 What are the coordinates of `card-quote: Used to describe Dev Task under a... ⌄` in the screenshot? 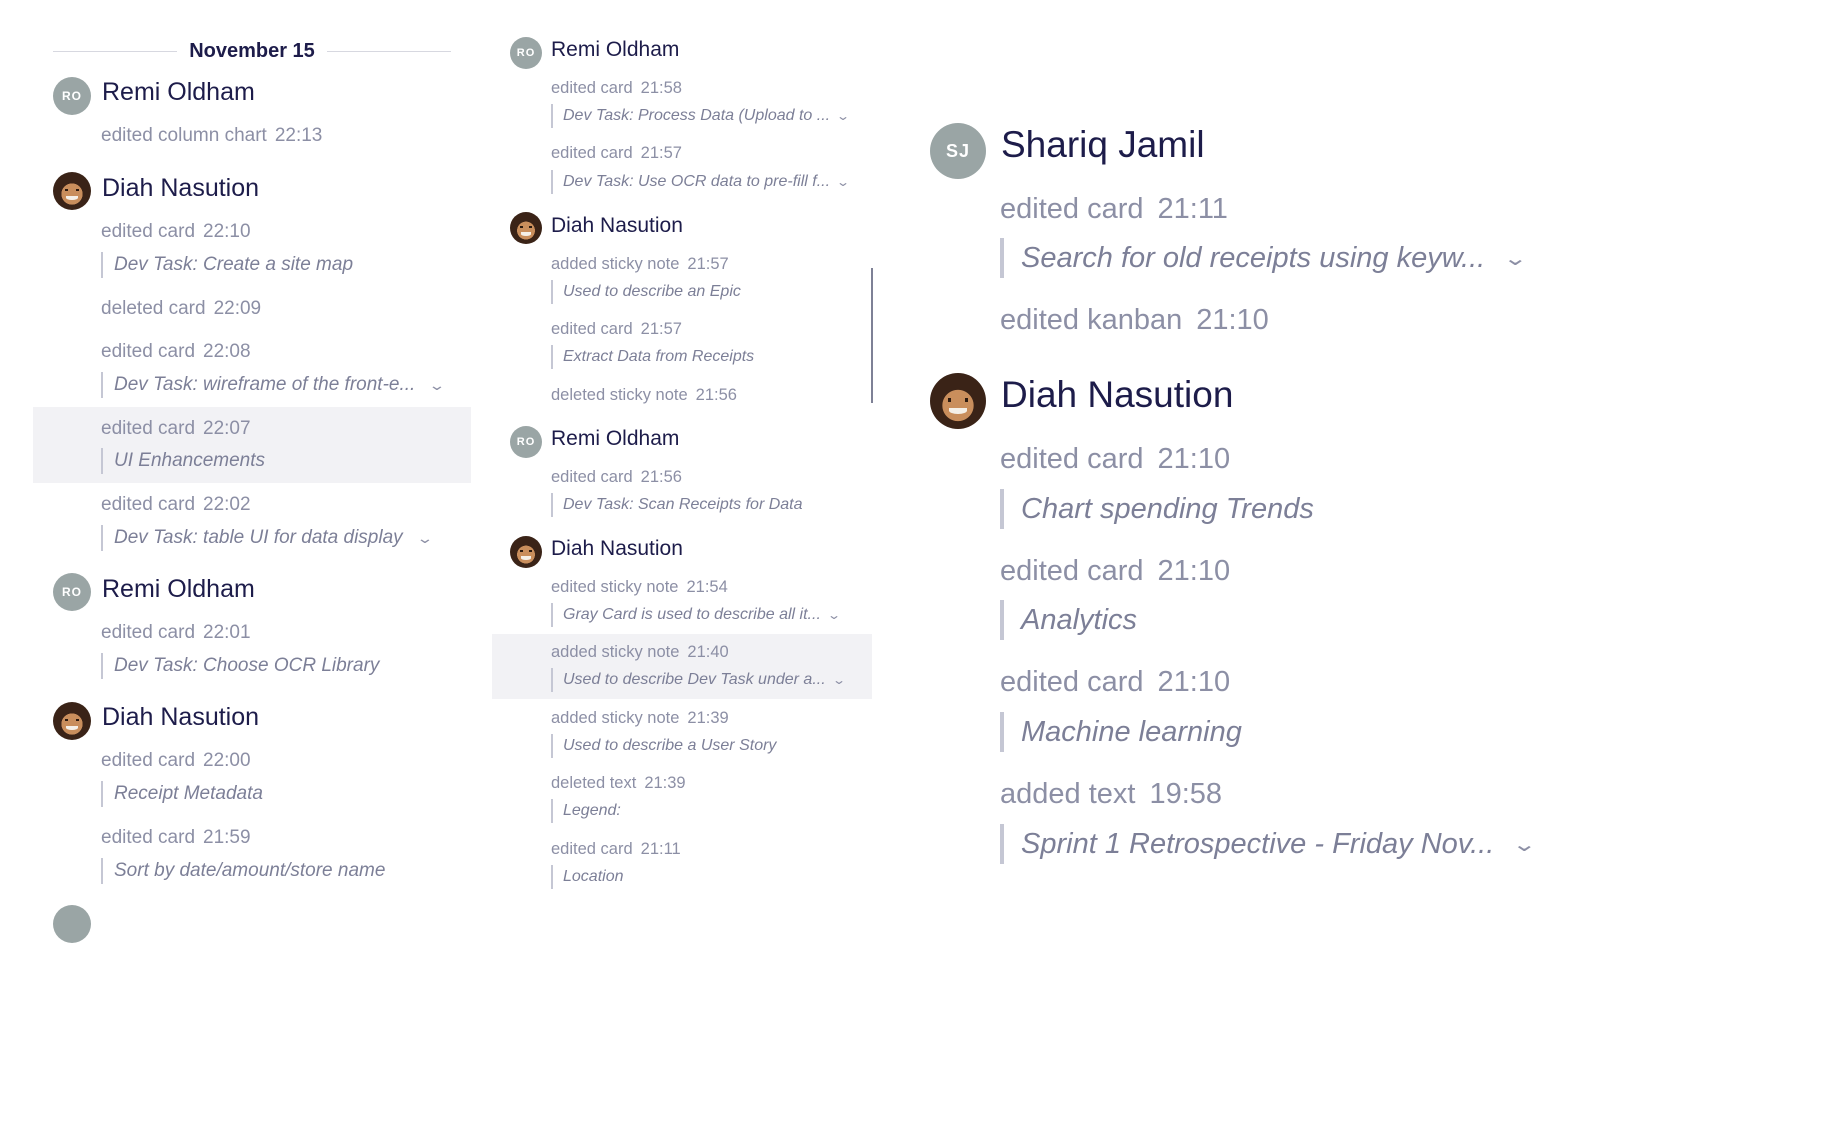 It's located at (698, 680).